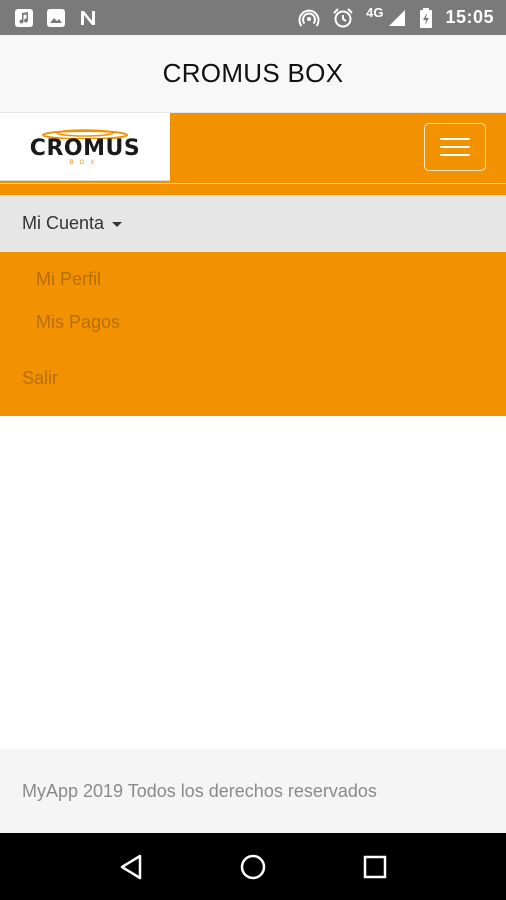  Describe the element at coordinates (253, 223) in the screenshot. I see `account-dropdown-toggle: Mi Cuenta` at that location.